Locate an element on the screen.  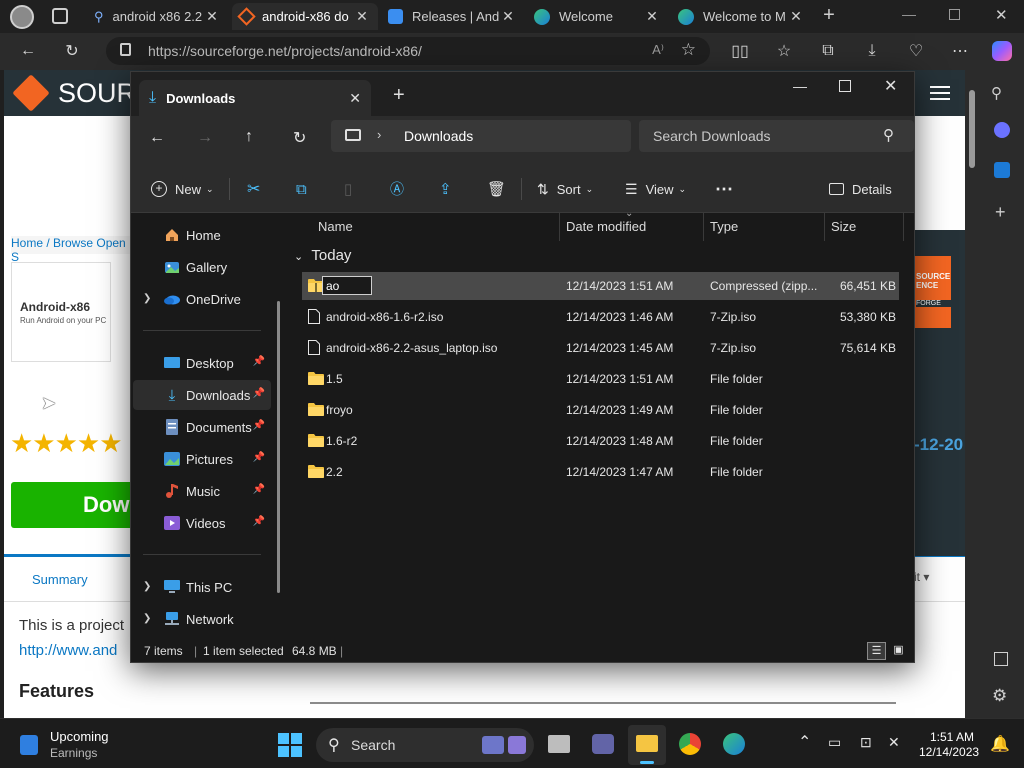
column-header-type: Type is located at coordinates (763, 227).